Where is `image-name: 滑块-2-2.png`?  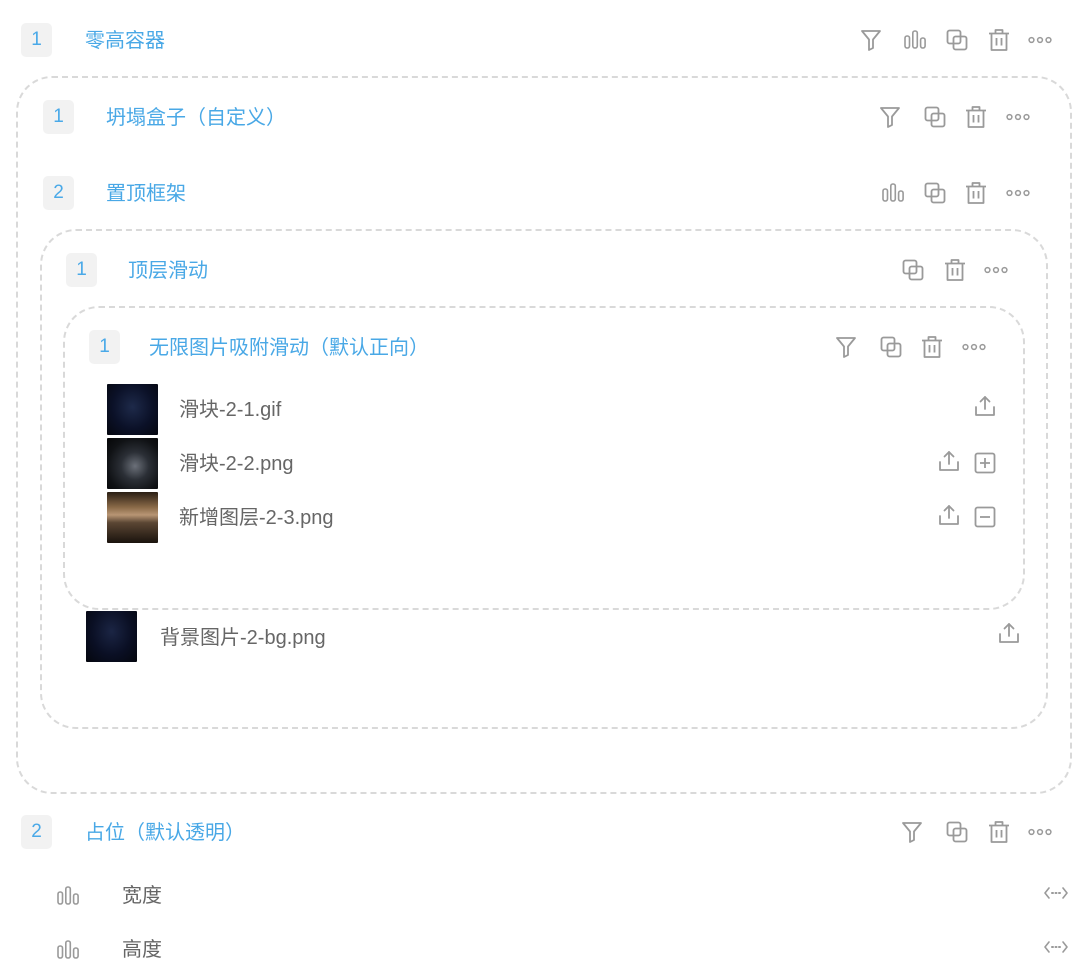
image-name: 滑块-2-2.png is located at coordinates (236, 464).